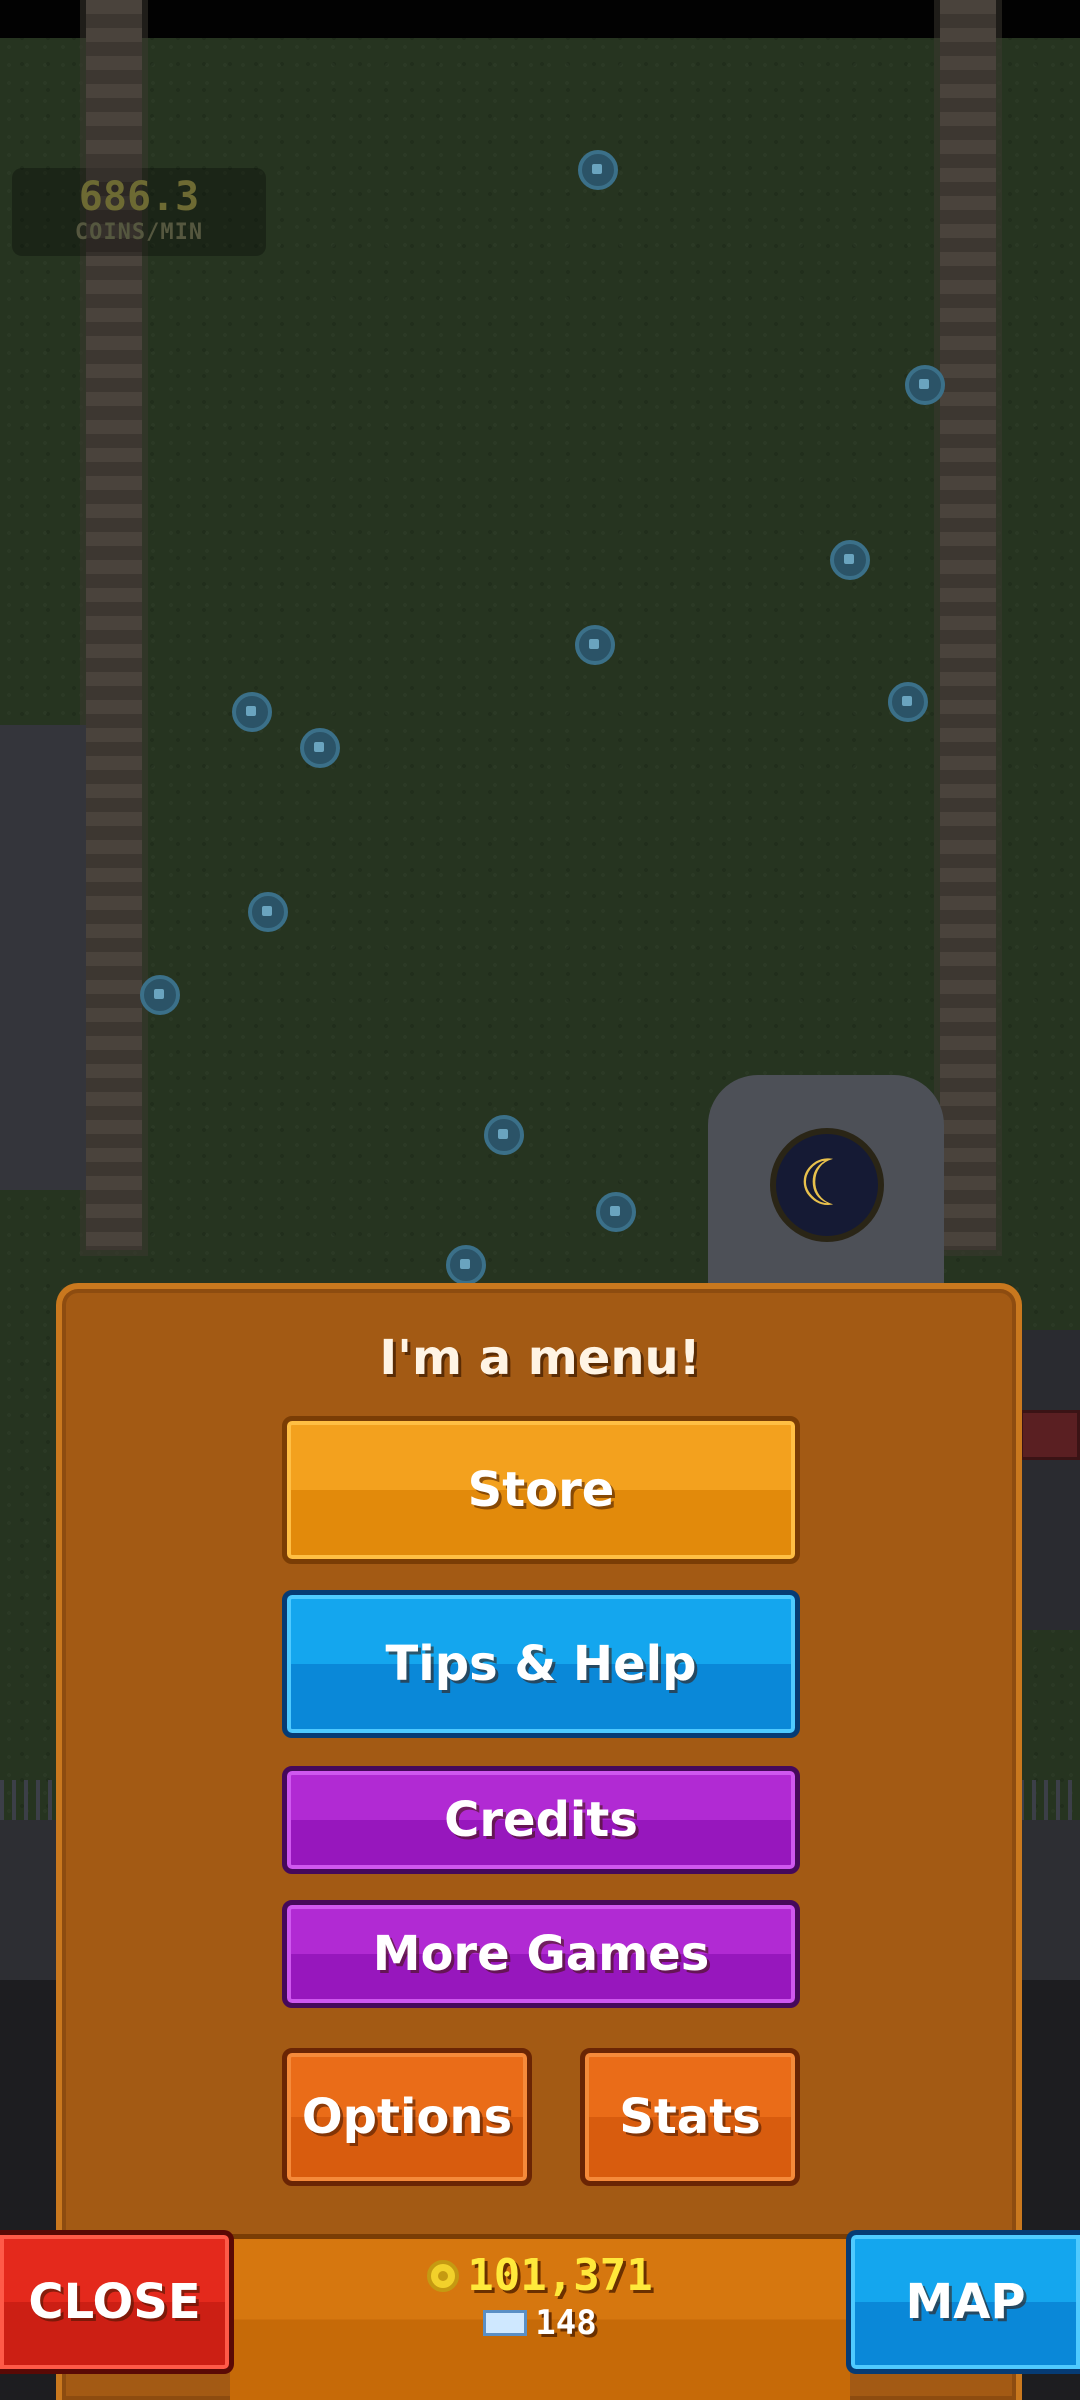 The image size is (1080, 2400). What do you see at coordinates (139, 232) in the screenshot?
I see `coins-per-minute-label: COINS/MIN` at bounding box center [139, 232].